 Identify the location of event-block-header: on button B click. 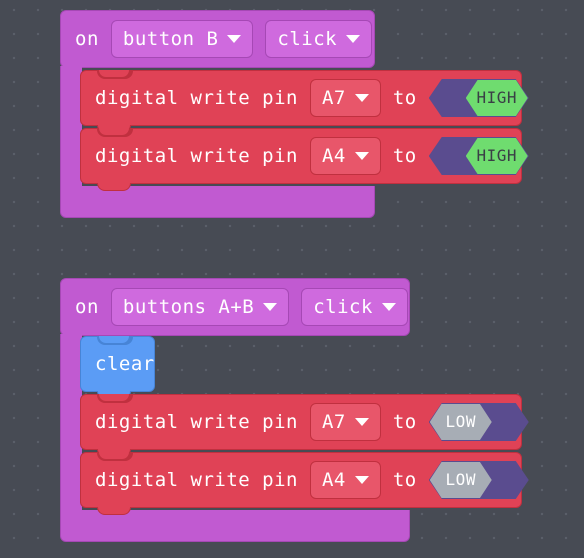
(218, 39).